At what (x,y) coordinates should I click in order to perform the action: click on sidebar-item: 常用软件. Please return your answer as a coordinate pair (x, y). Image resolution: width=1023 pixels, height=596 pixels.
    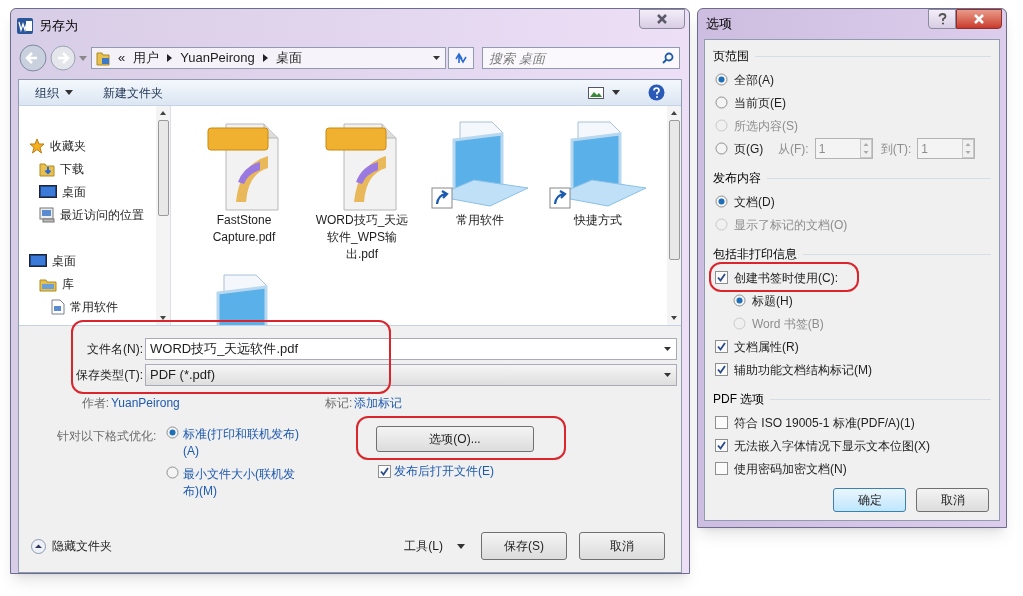
    Looking at the image, I should click on (99, 306).